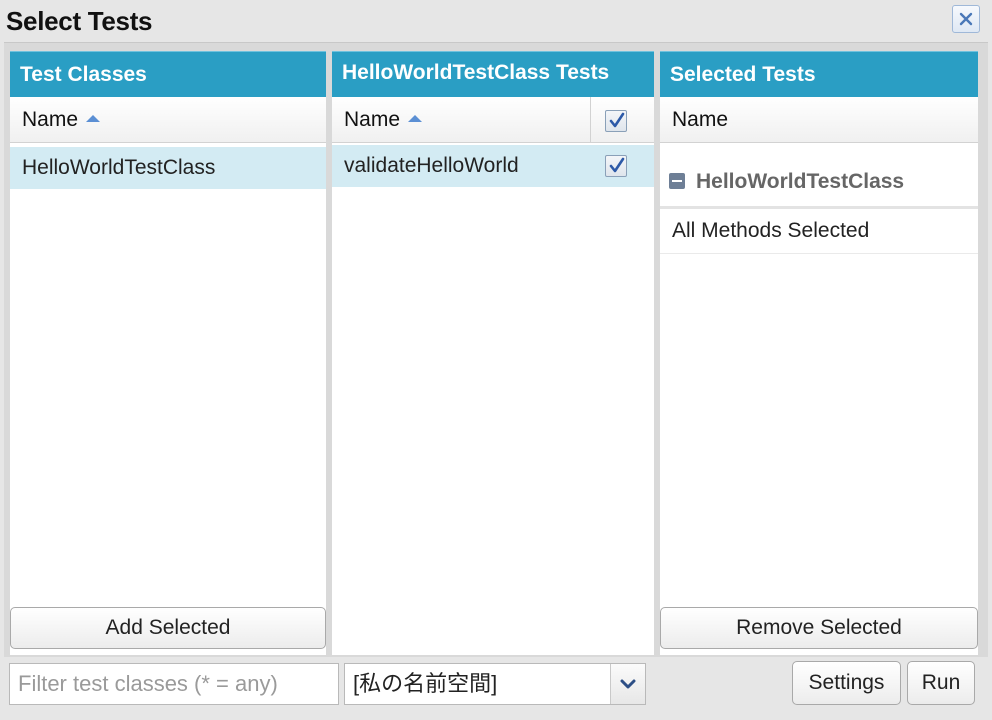 Image resolution: width=992 pixels, height=720 pixels. What do you see at coordinates (941, 683) in the screenshot?
I see `run-button: Run` at bounding box center [941, 683].